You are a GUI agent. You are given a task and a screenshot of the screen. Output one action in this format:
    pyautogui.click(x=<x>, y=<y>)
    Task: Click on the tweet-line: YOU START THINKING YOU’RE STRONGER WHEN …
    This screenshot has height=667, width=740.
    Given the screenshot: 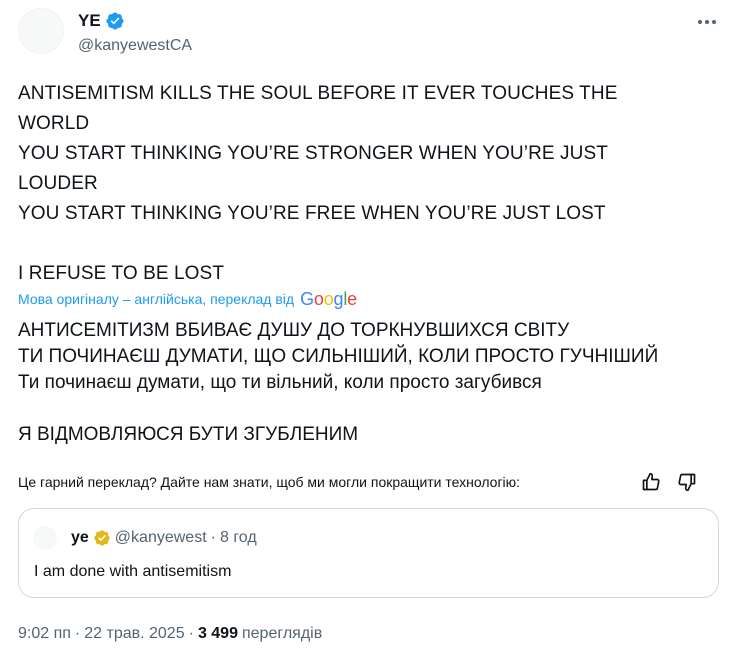 What is the action you would take?
    pyautogui.click(x=313, y=153)
    